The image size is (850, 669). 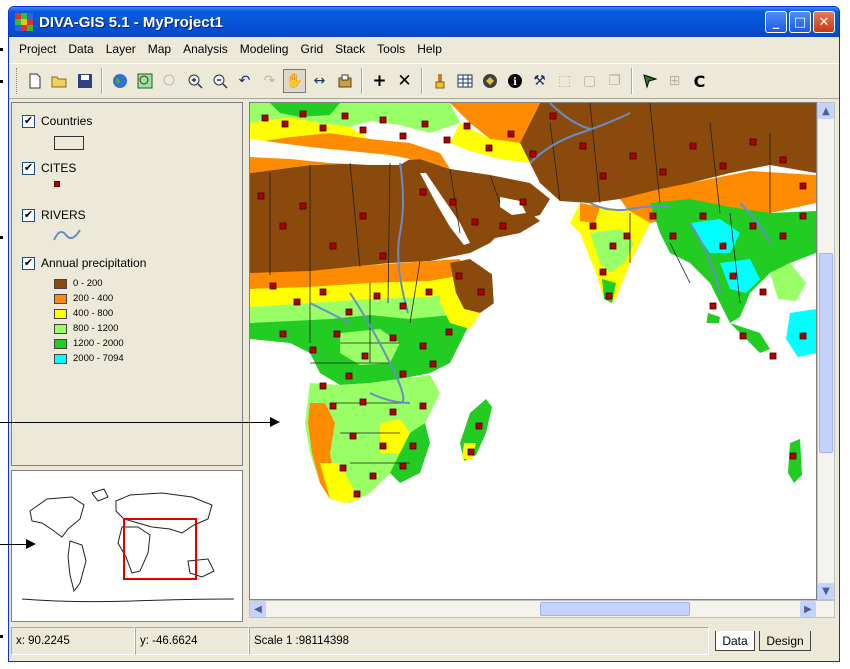 What do you see at coordinates (826, 591) in the screenshot?
I see `scroll-down-icon: ▼` at bounding box center [826, 591].